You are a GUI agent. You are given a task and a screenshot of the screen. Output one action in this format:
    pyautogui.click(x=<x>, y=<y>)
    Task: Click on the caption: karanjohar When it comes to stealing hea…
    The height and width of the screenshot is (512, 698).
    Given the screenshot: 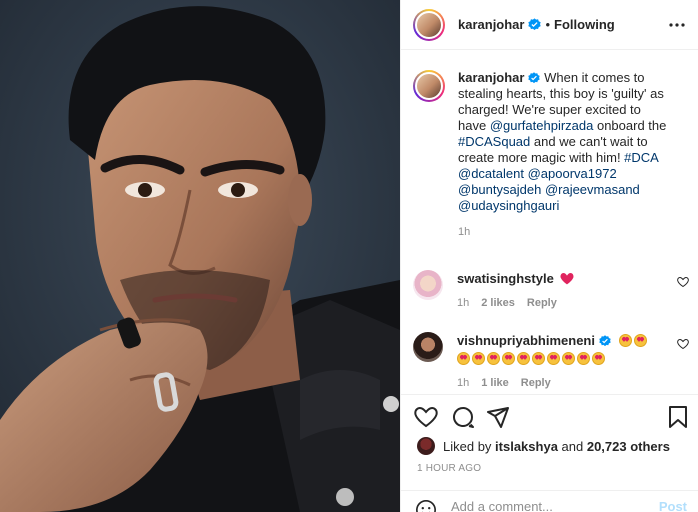 What is the action you would take?
    pyautogui.click(x=551, y=155)
    